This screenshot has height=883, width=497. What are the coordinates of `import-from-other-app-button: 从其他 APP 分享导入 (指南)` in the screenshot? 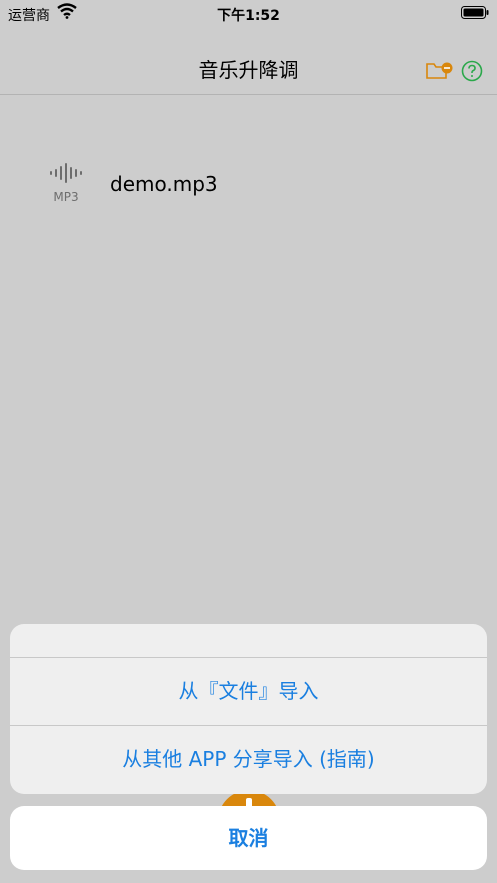 It's located at (248, 759).